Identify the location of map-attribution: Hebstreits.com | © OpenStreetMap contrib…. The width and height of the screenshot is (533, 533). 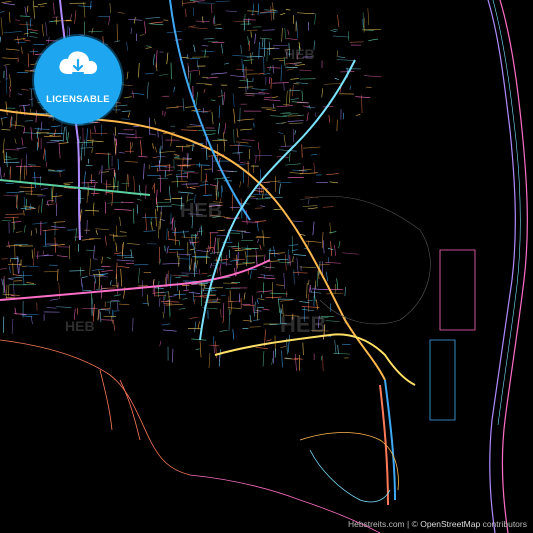
(437, 524).